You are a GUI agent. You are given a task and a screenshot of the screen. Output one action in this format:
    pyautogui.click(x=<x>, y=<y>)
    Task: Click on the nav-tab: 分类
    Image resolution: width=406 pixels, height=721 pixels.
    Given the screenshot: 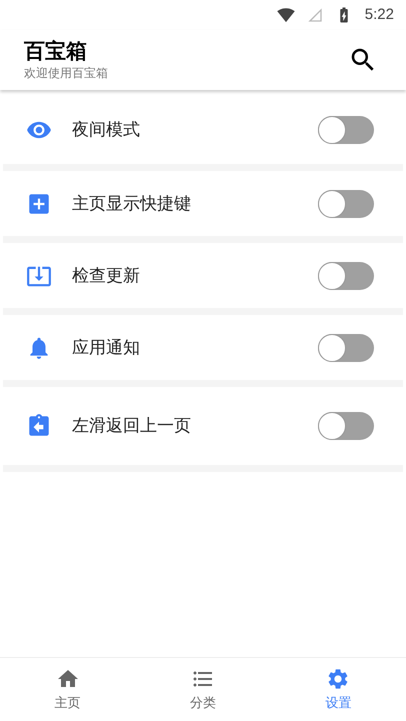 What is the action you would take?
    pyautogui.click(x=203, y=689)
    